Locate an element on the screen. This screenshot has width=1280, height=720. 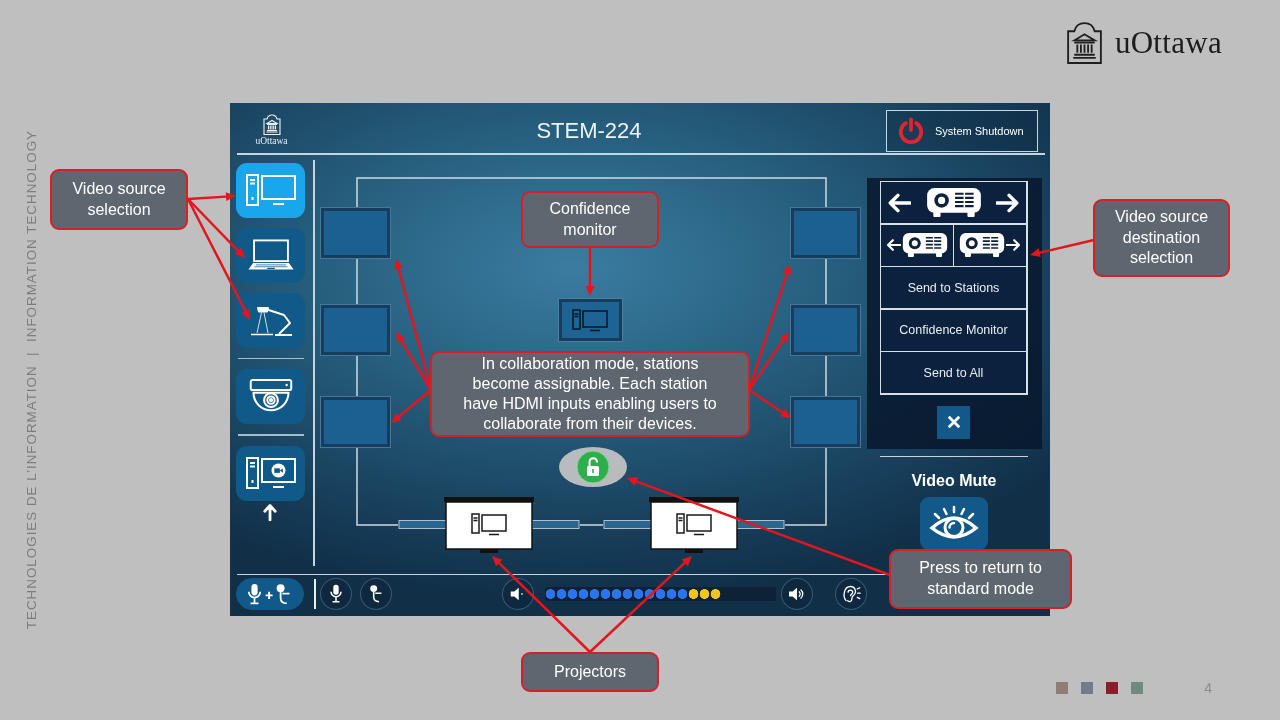
computer-source-button is located at coordinates (270, 190).